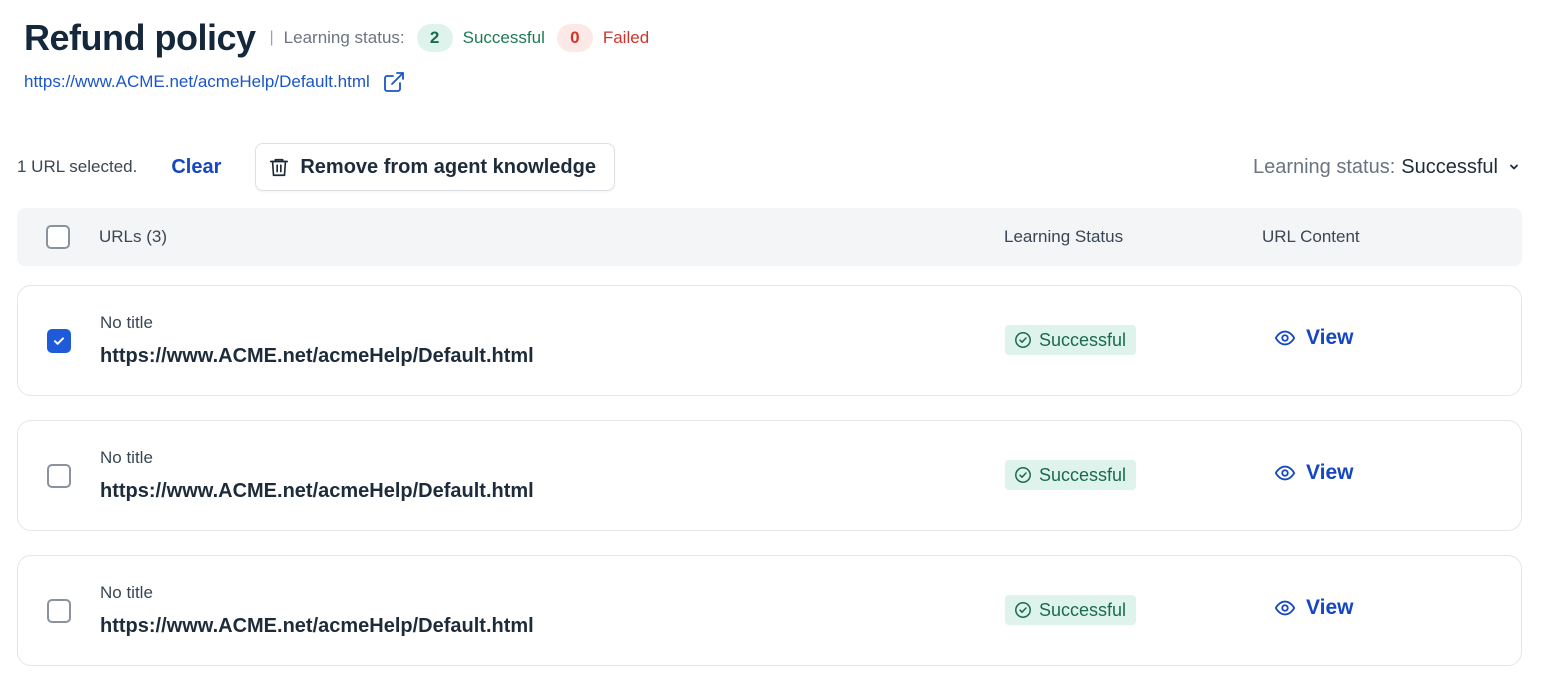 This screenshot has height=686, width=1544. Describe the element at coordinates (503, 37) in the screenshot. I see `successful-count-label: Successful` at that location.